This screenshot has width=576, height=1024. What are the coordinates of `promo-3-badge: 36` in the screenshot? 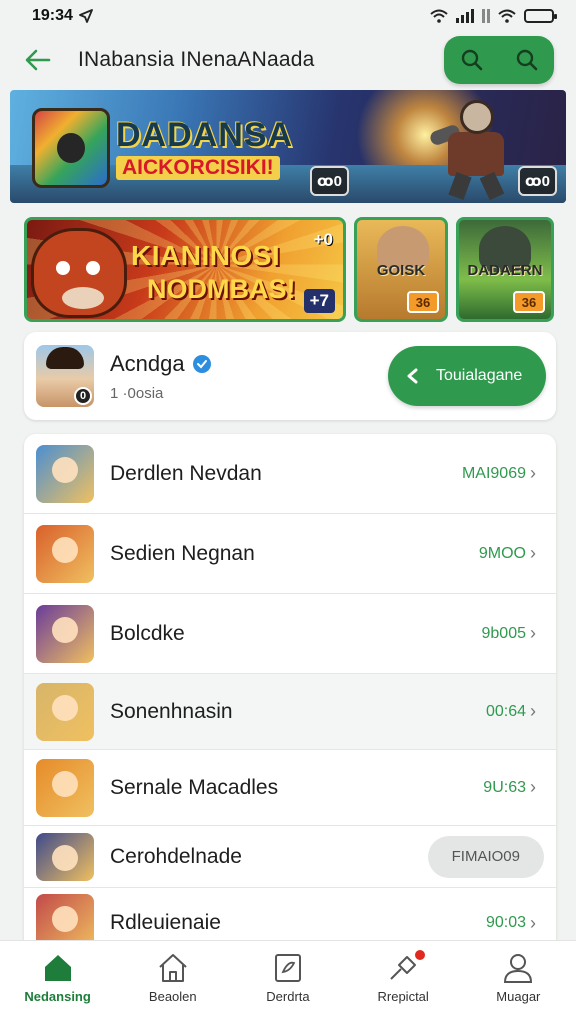 It's located at (529, 302).